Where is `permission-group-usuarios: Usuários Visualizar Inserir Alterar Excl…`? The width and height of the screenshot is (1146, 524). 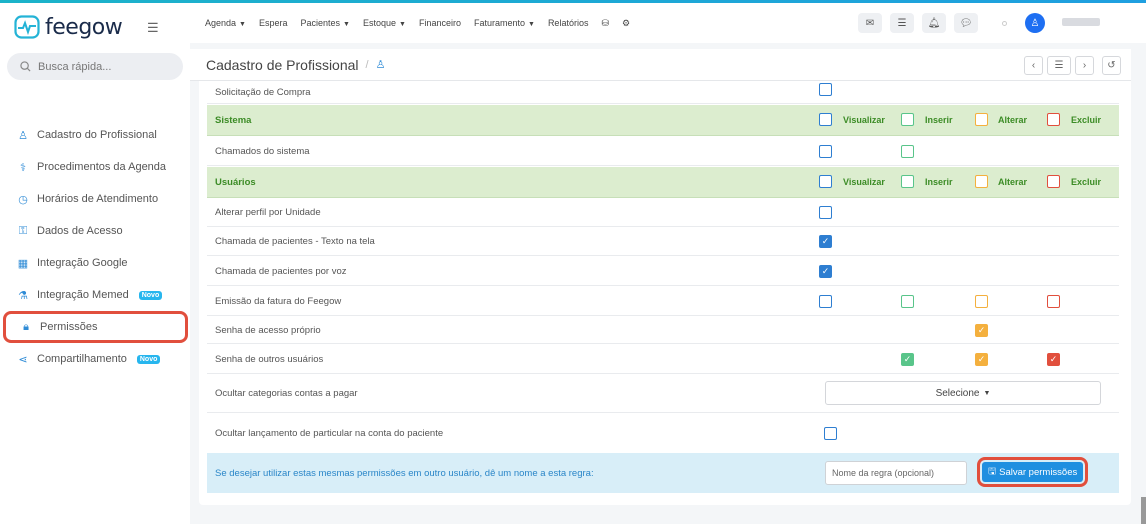 permission-group-usuarios: Usuários Visualizar Inserir Alterar Excl… is located at coordinates (663, 182).